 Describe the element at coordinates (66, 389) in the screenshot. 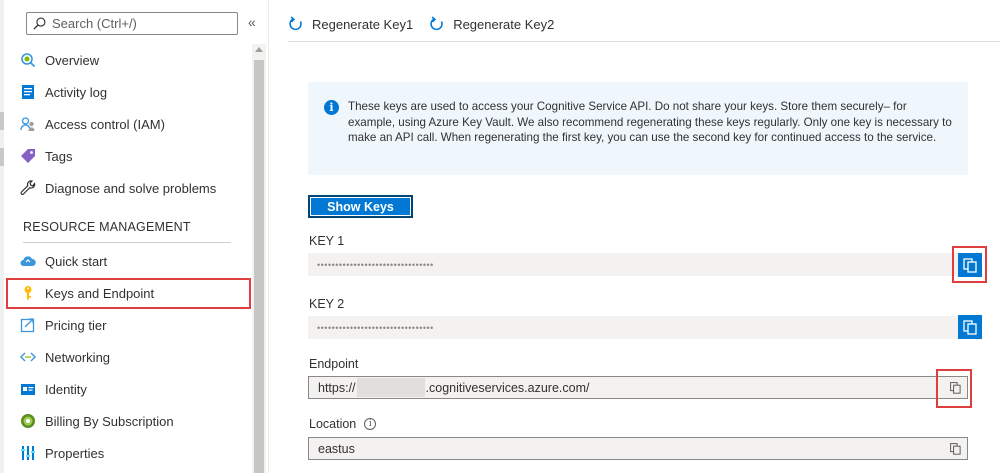

I see `sidebar-item-label: Identity` at that location.